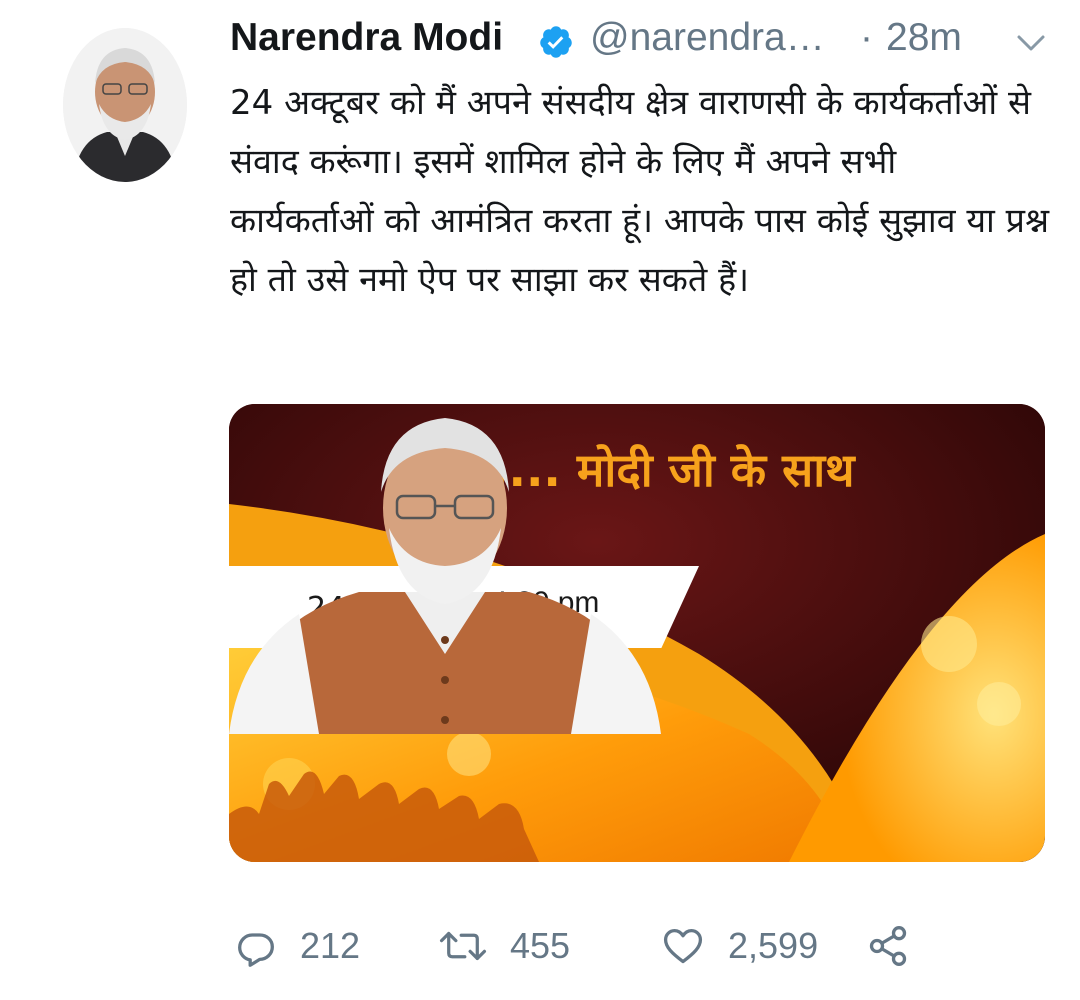 The image size is (1080, 1000). I want to click on heart-icon, so click(683, 946).